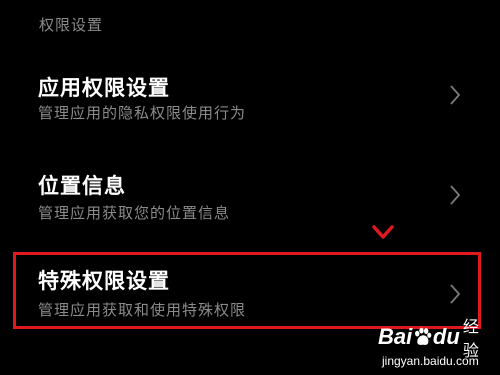 The height and width of the screenshot is (375, 500). I want to click on baidu-jingyan-watermark: Bai du 经验 jingyan.baidu.com, so click(431, 344).